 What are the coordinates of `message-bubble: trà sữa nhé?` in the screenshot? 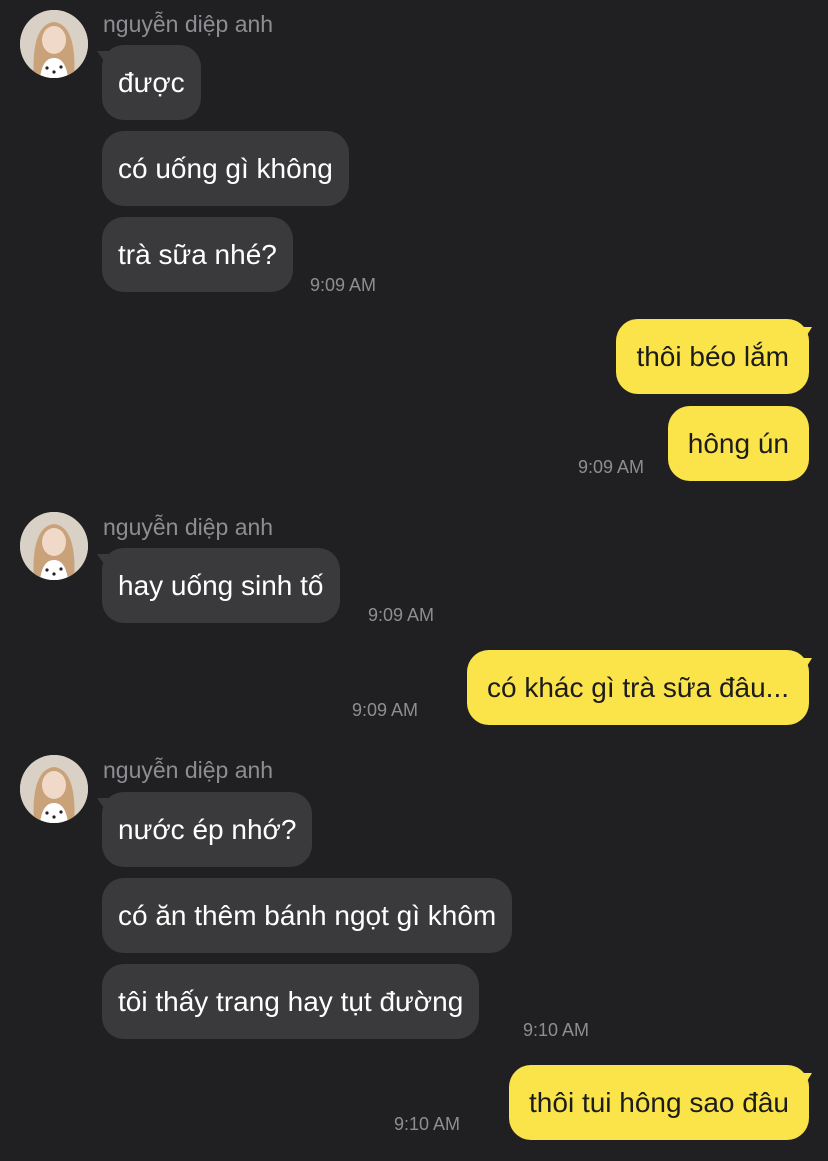 It's located at (197, 254).